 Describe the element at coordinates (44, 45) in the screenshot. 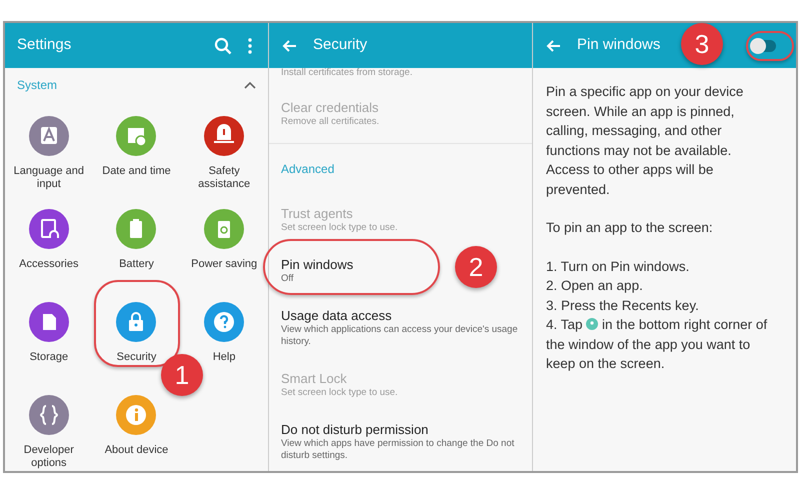

I see `screen-title: Settings` at that location.